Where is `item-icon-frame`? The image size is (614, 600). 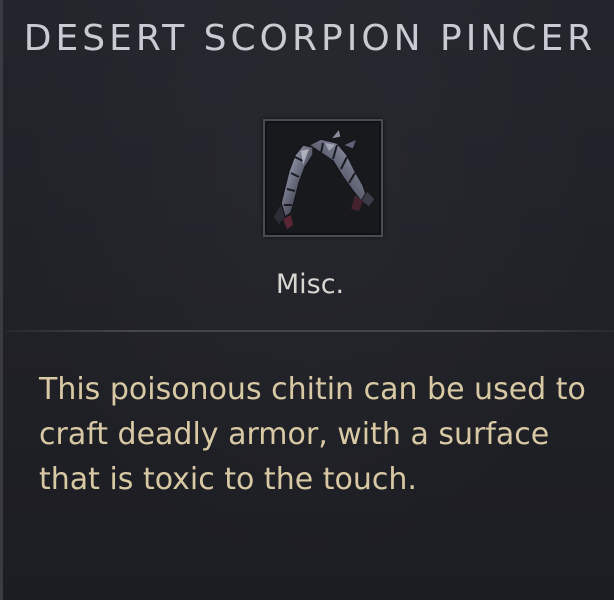
item-icon-frame is located at coordinates (323, 178).